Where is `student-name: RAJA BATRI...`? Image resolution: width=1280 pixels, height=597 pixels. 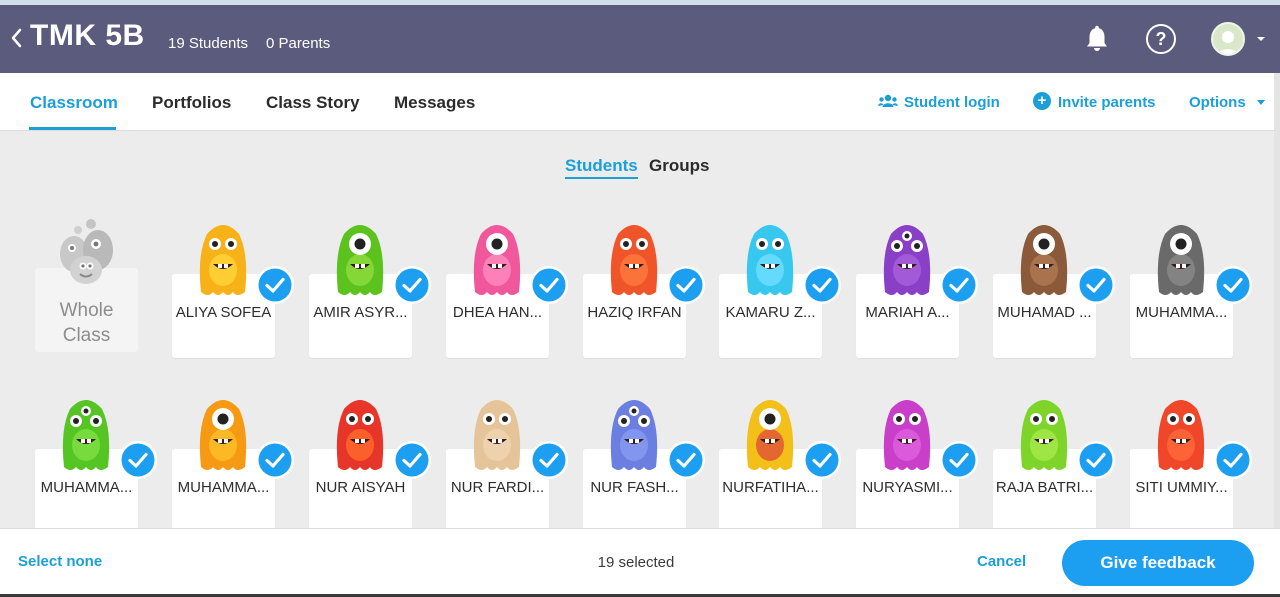 student-name: RAJA BATRI... is located at coordinates (1044, 487).